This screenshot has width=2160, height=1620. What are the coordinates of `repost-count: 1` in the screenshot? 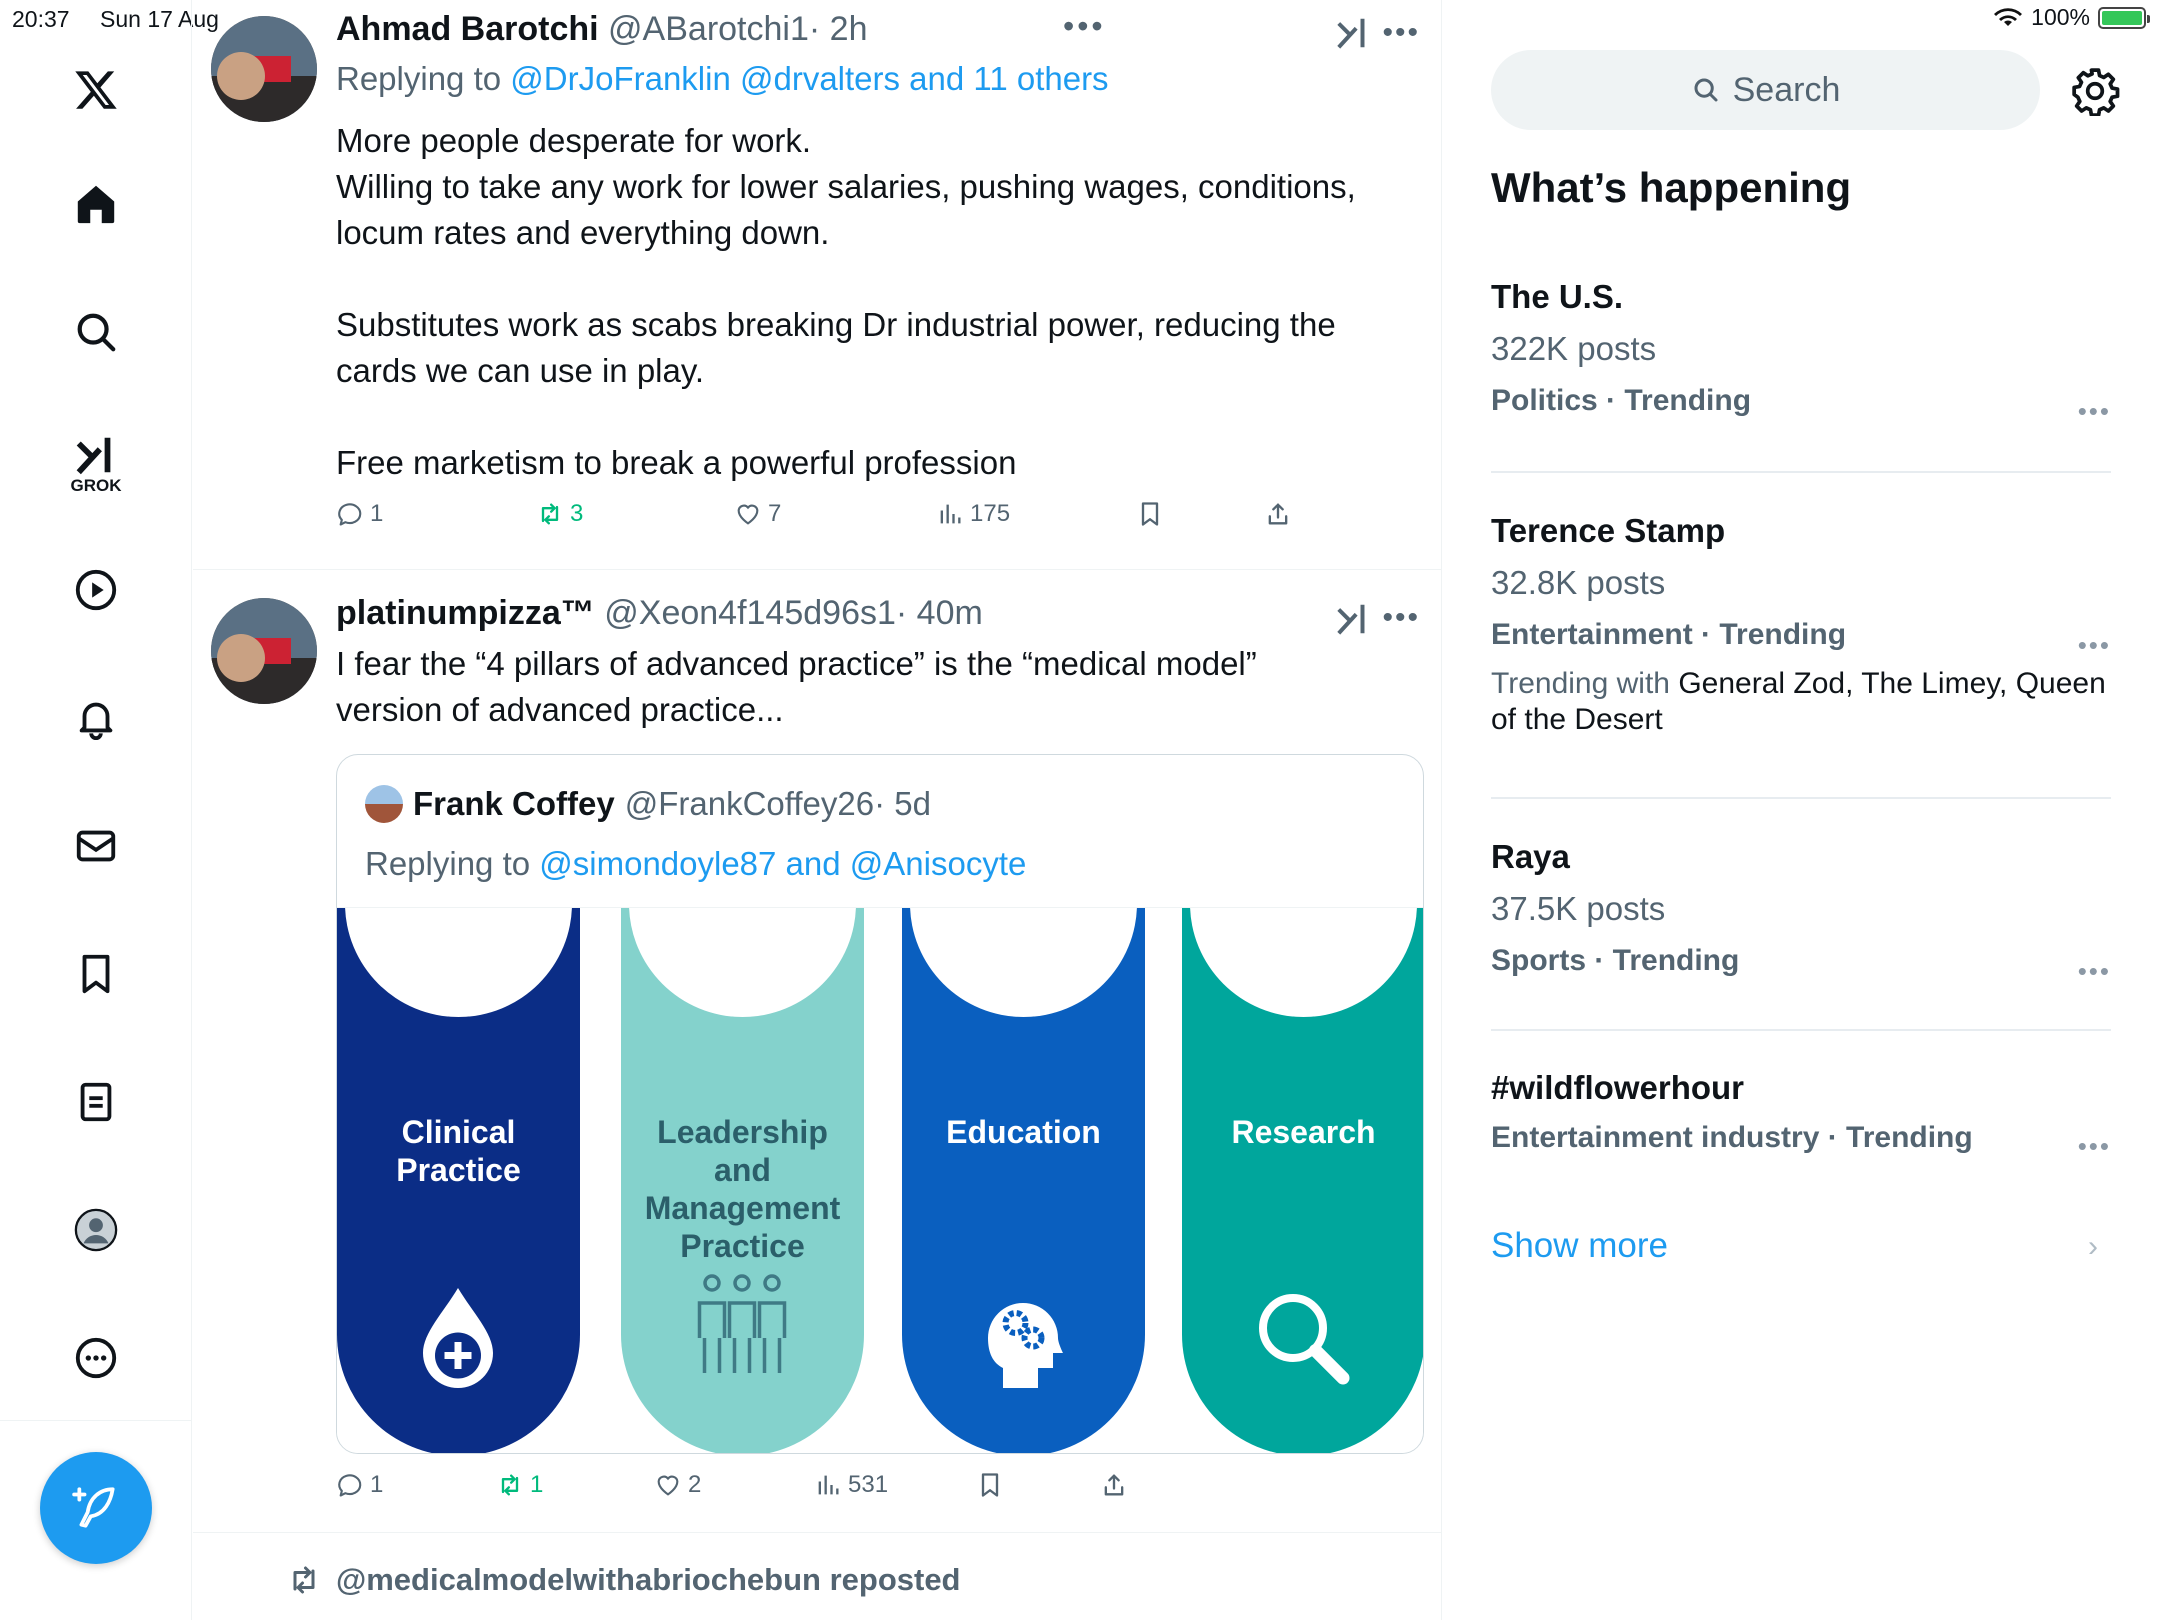 It's located at (537, 1484).